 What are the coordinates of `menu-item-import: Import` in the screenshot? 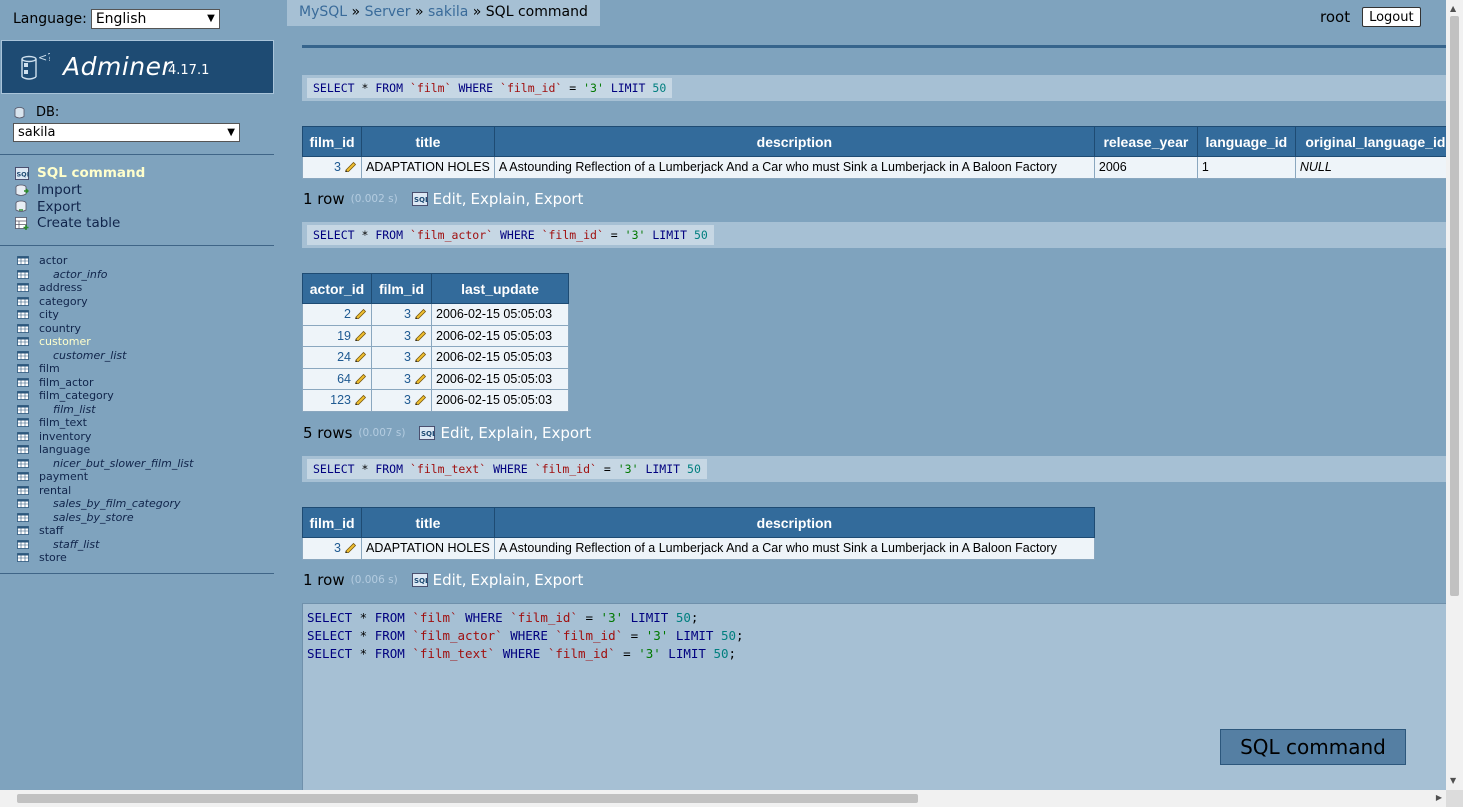 It's located at (80, 190).